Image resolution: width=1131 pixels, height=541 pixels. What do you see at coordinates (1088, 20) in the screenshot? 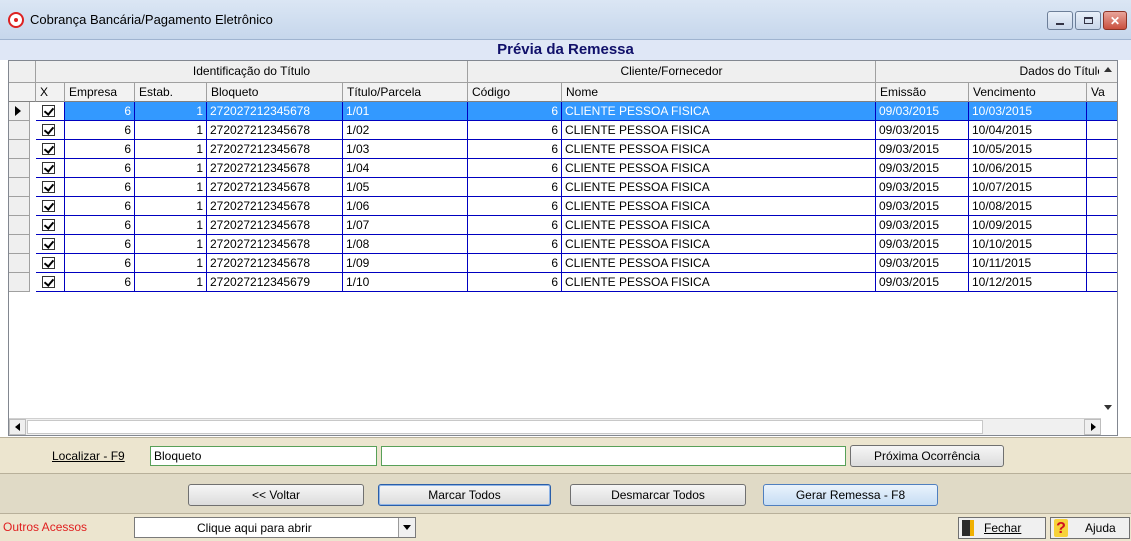
I see `maximize-button` at bounding box center [1088, 20].